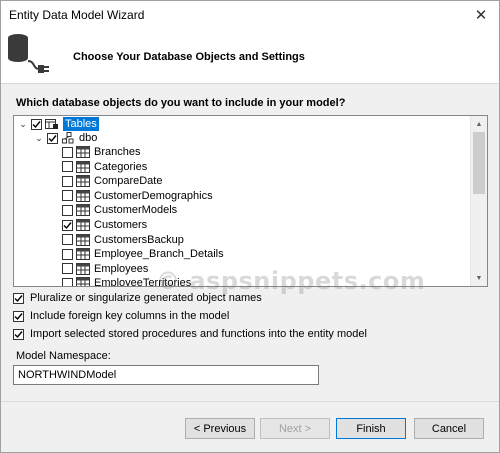 The image size is (500, 453). What do you see at coordinates (77, 15) in the screenshot?
I see `window-title: Entity Data Model Wizard` at bounding box center [77, 15].